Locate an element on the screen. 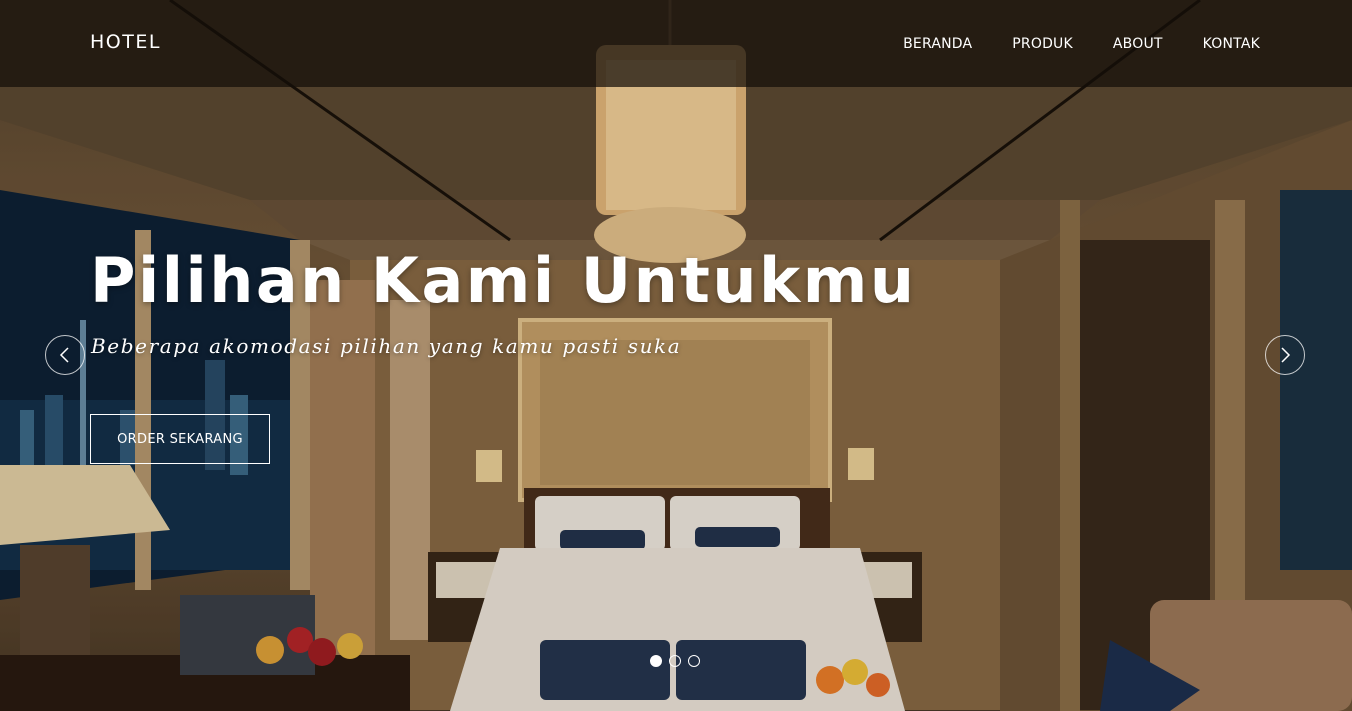  carousel-next-button is located at coordinates (1285, 355).